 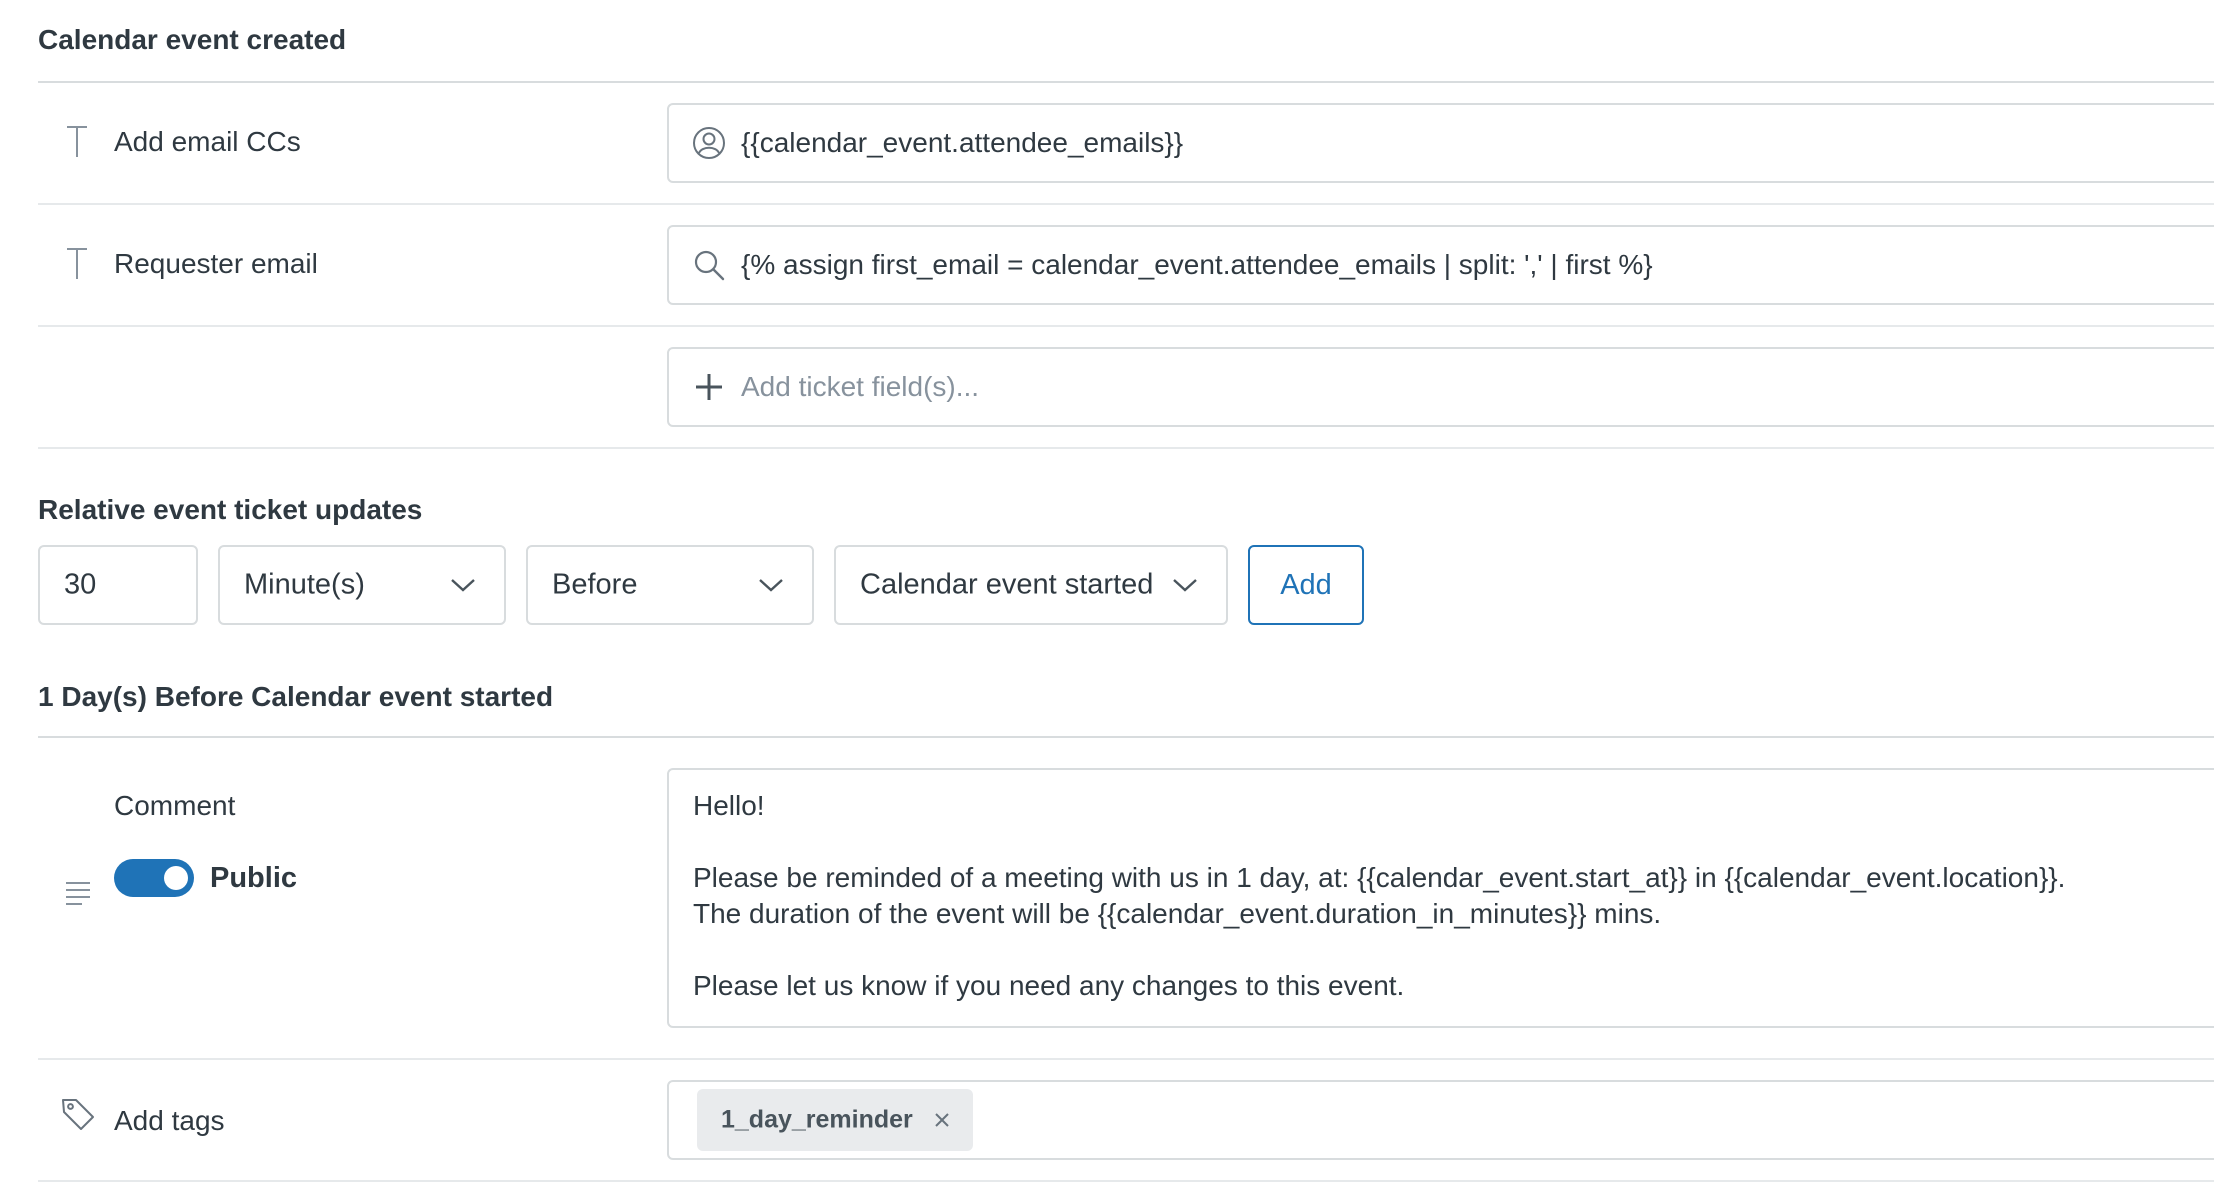 I want to click on offset-amount-input: 30, so click(x=118, y=585).